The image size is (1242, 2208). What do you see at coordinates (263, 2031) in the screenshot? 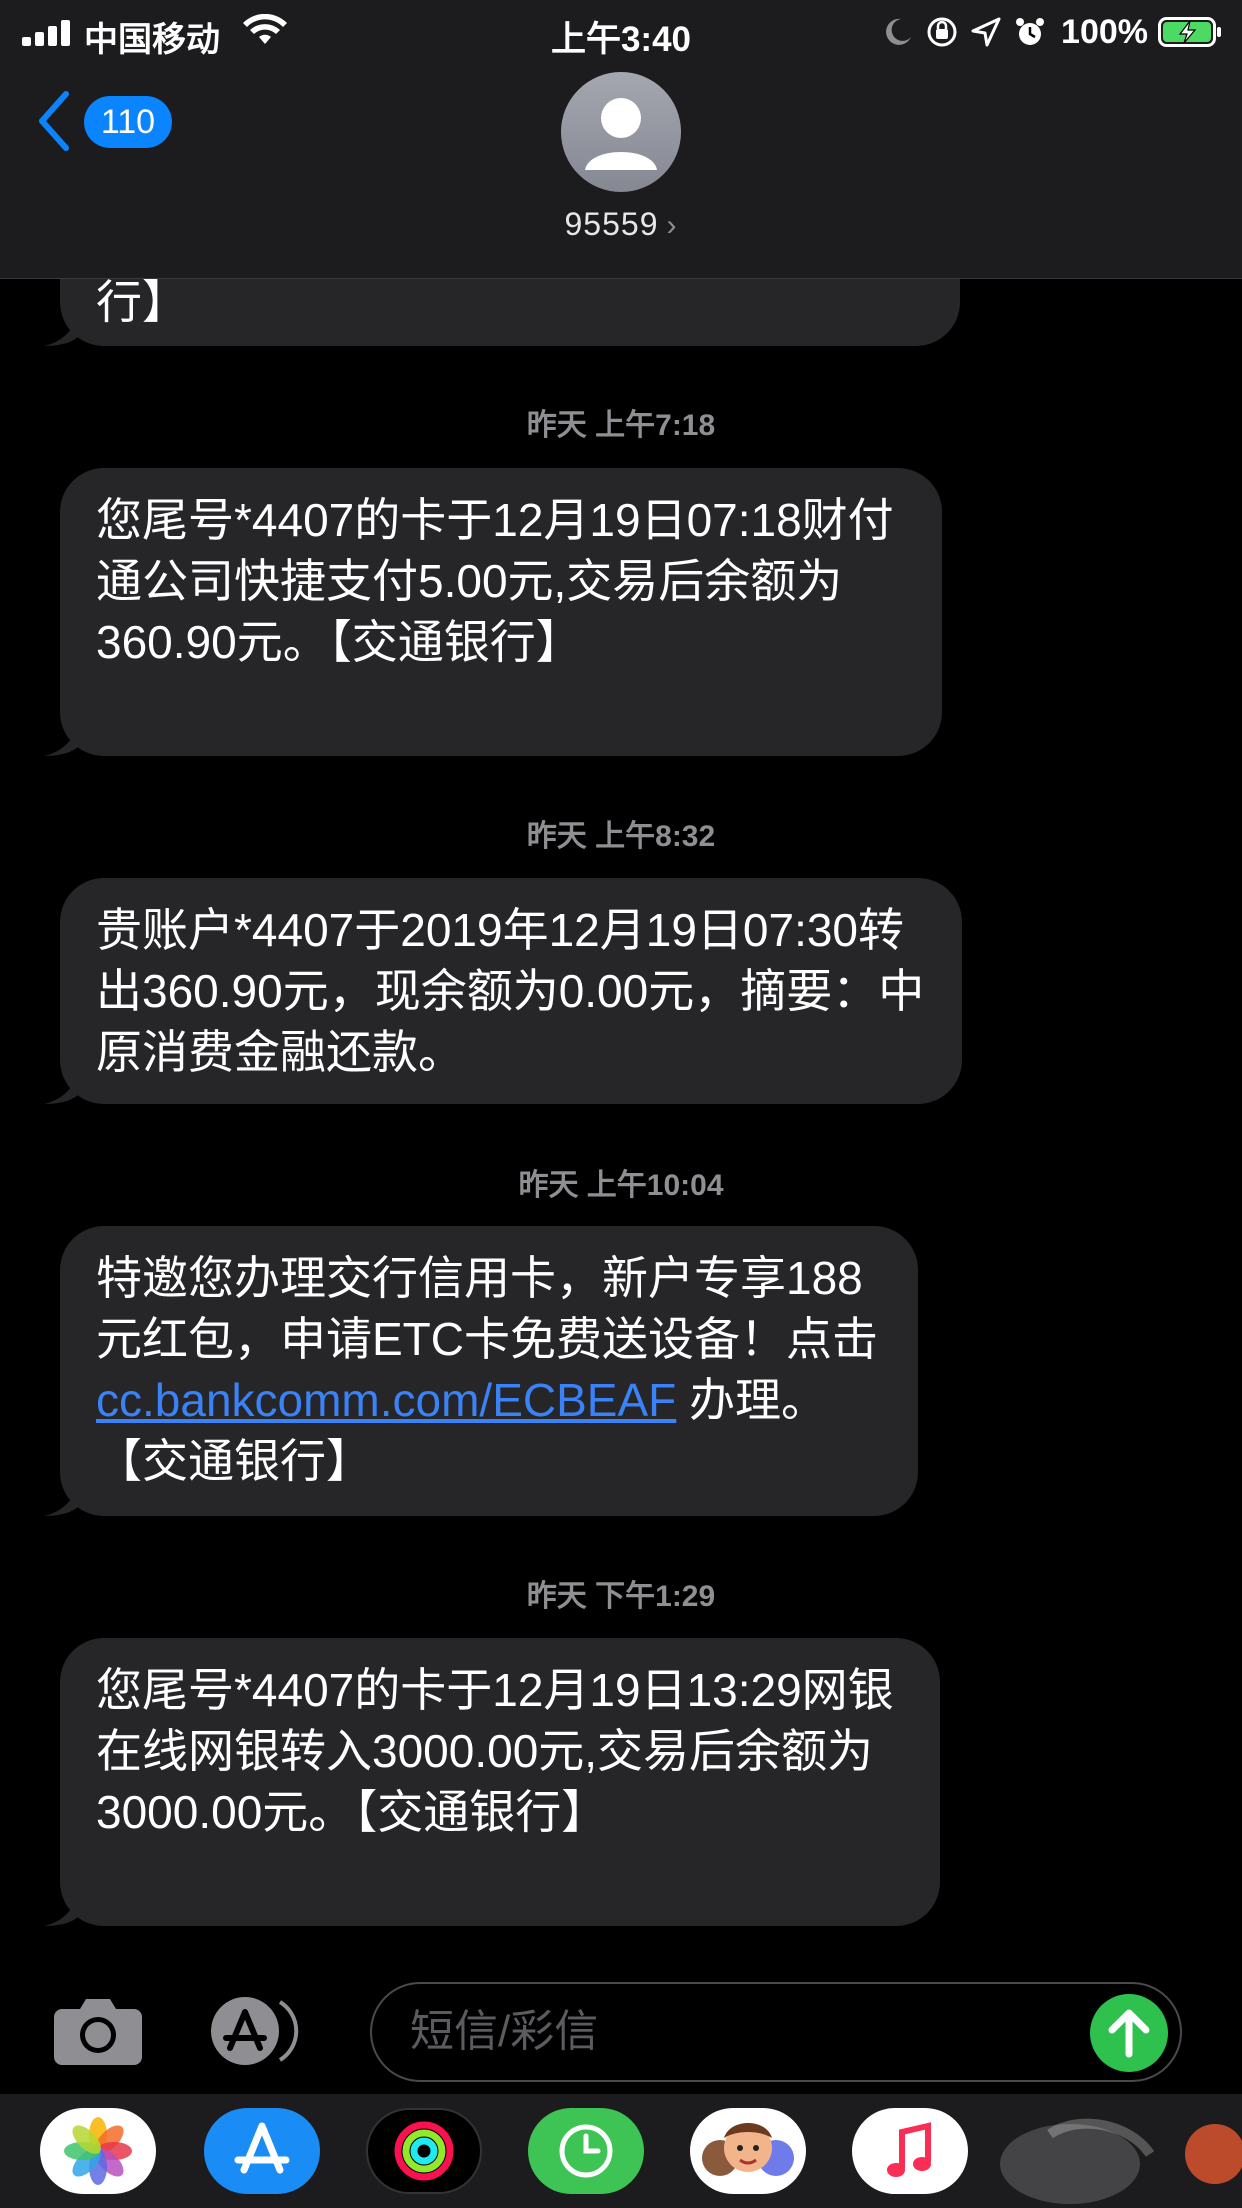
I see `app-store-icon` at bounding box center [263, 2031].